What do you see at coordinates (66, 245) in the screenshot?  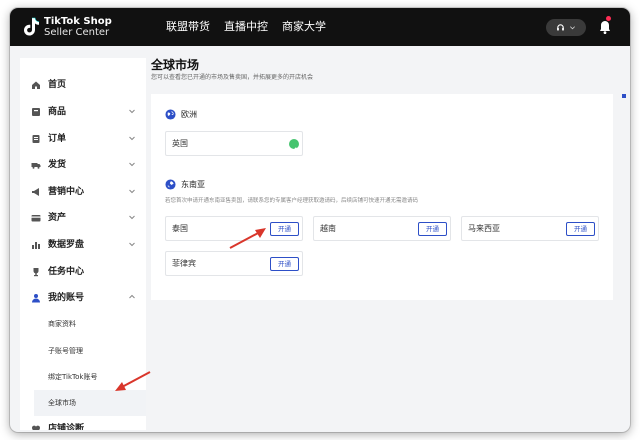 I see `sidebar-item-label: 数据罗盘` at bounding box center [66, 245].